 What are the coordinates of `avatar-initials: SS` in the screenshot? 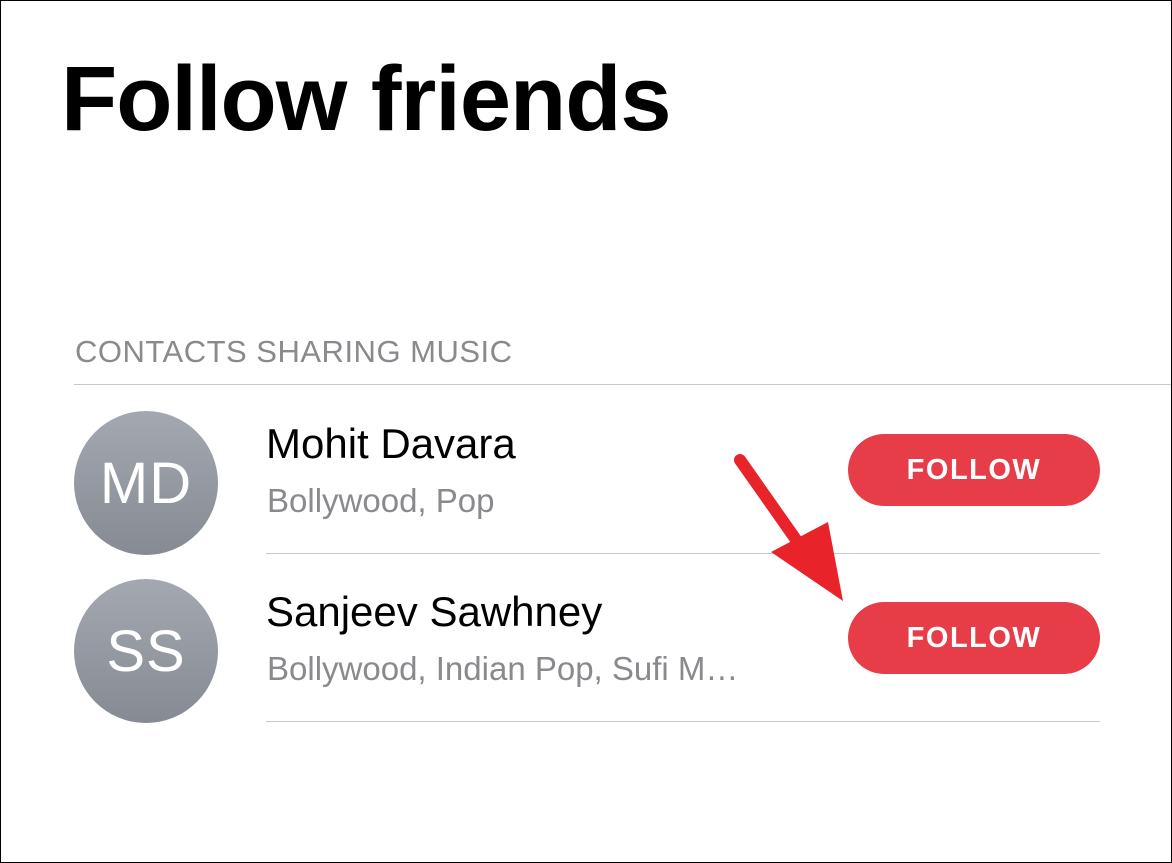 It's located at (146, 651).